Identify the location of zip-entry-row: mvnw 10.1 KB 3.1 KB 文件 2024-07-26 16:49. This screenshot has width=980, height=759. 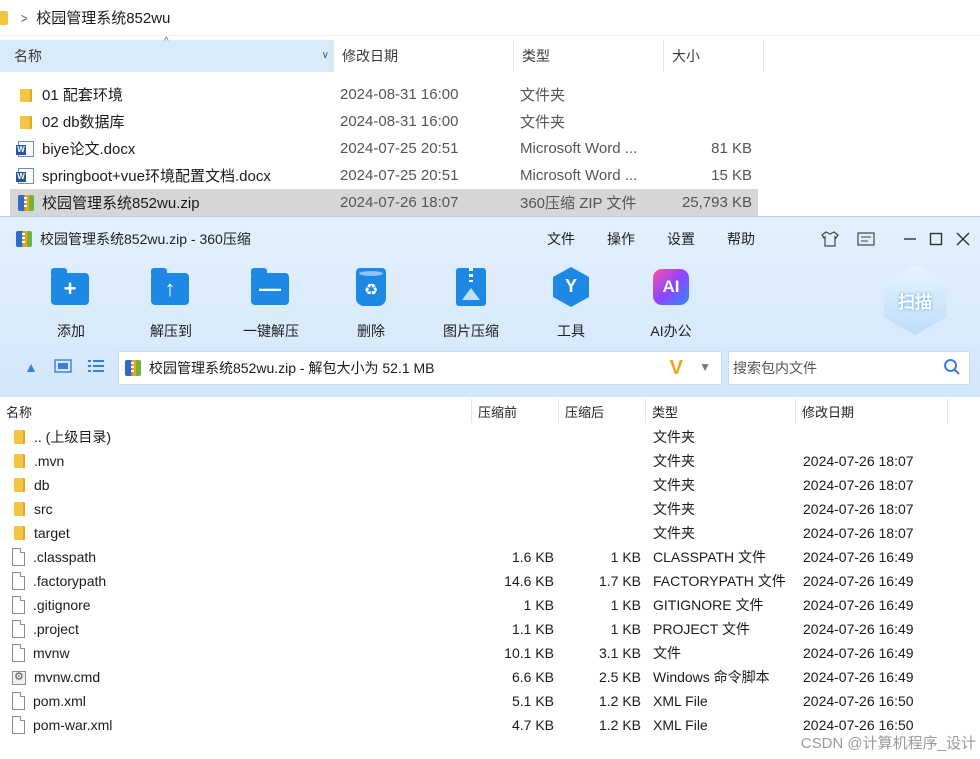
(490, 653).